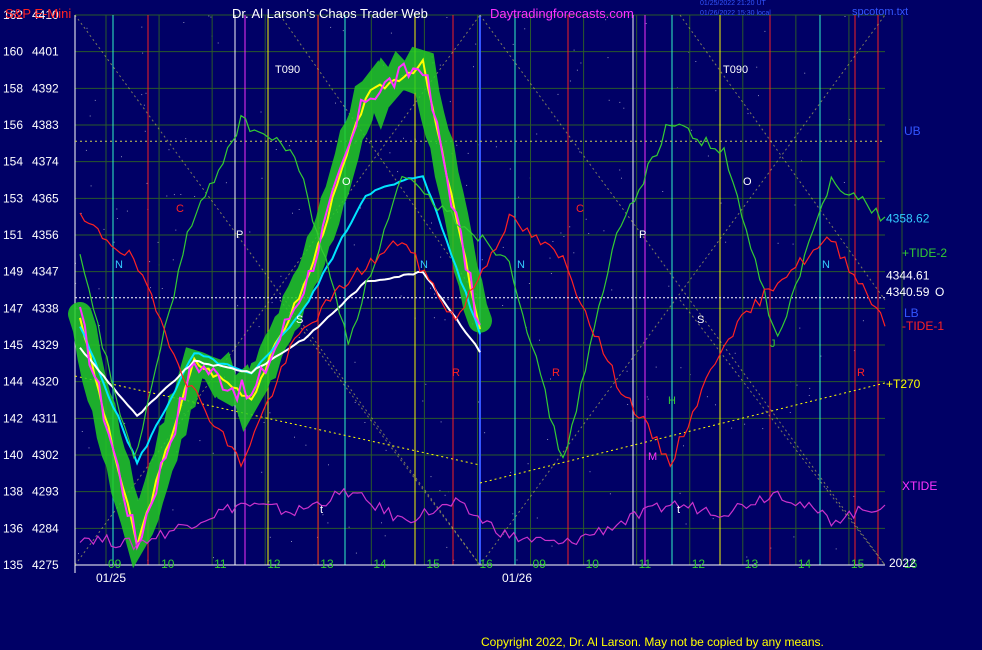 The height and width of the screenshot is (650, 982). I want to click on right-series-label: +T270, so click(903, 384).